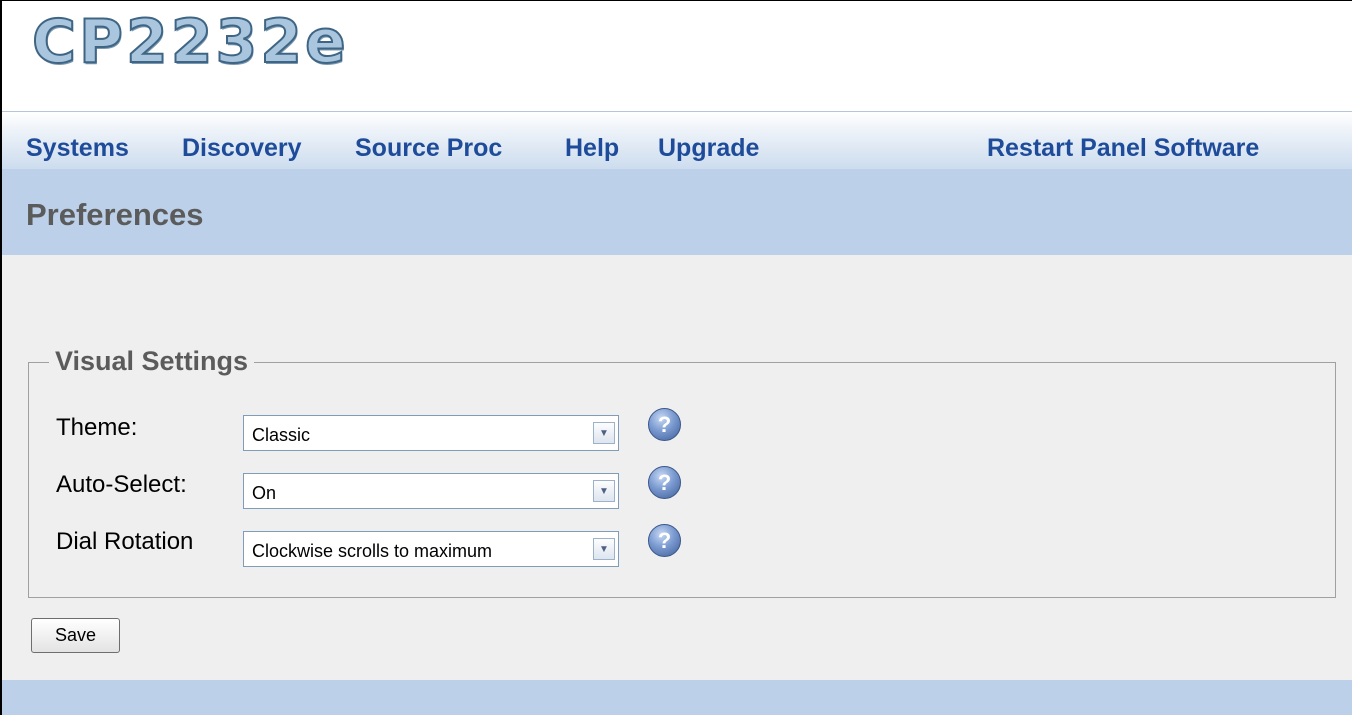 The image size is (1352, 715). What do you see at coordinates (664, 424) in the screenshot?
I see `theme-help-icon: ?` at bounding box center [664, 424].